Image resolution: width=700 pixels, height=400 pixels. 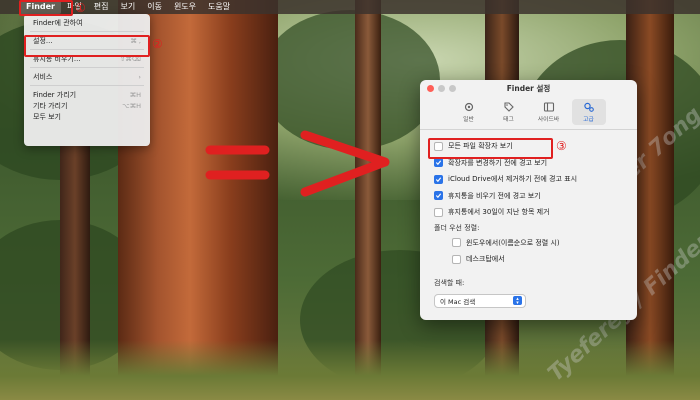 I want to click on tab-label: 태그, so click(x=508, y=120).